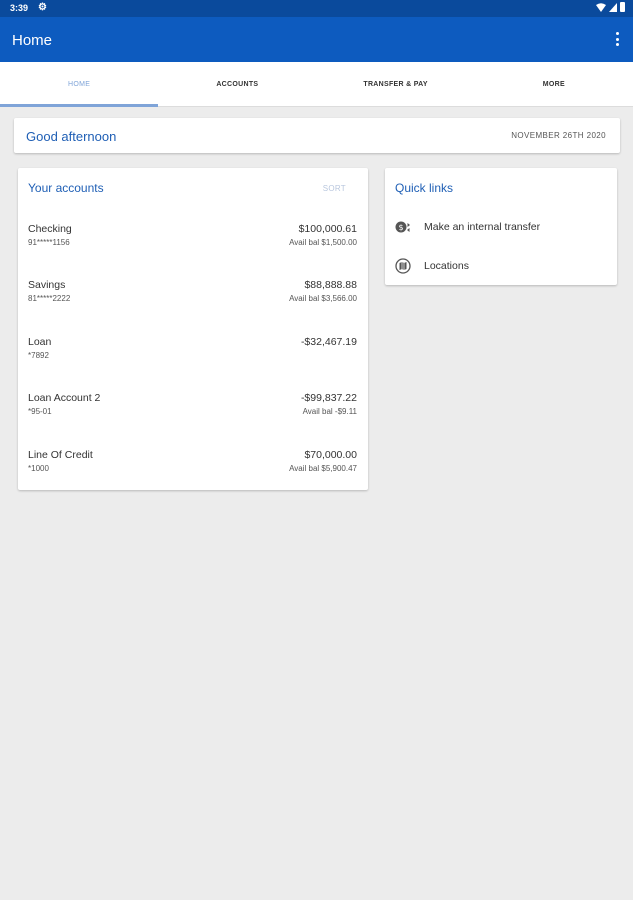 The image size is (633, 900). I want to click on settings-gear-icon: ⚙, so click(42, 7).